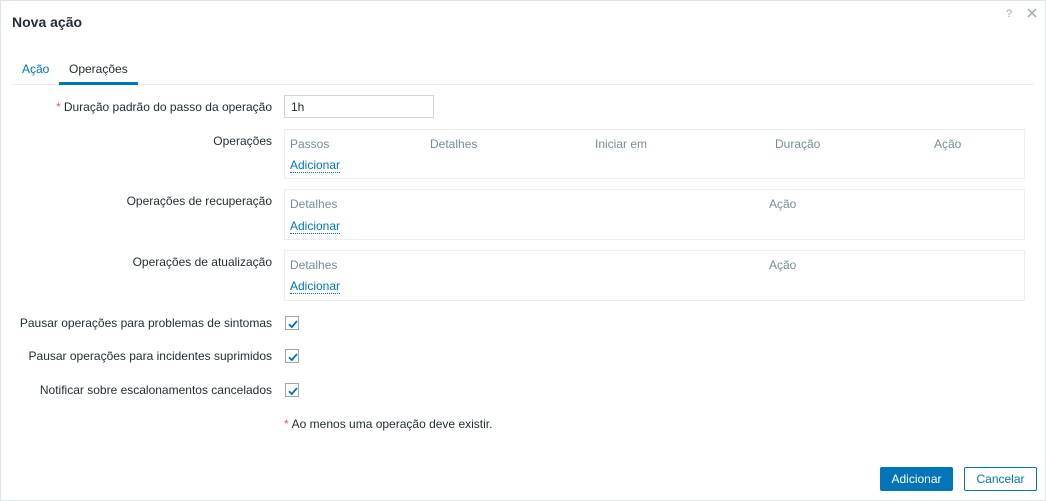 The width and height of the screenshot is (1046, 501). Describe the element at coordinates (202, 262) in the screenshot. I see `update-operations-label: Operações de atualização` at that location.